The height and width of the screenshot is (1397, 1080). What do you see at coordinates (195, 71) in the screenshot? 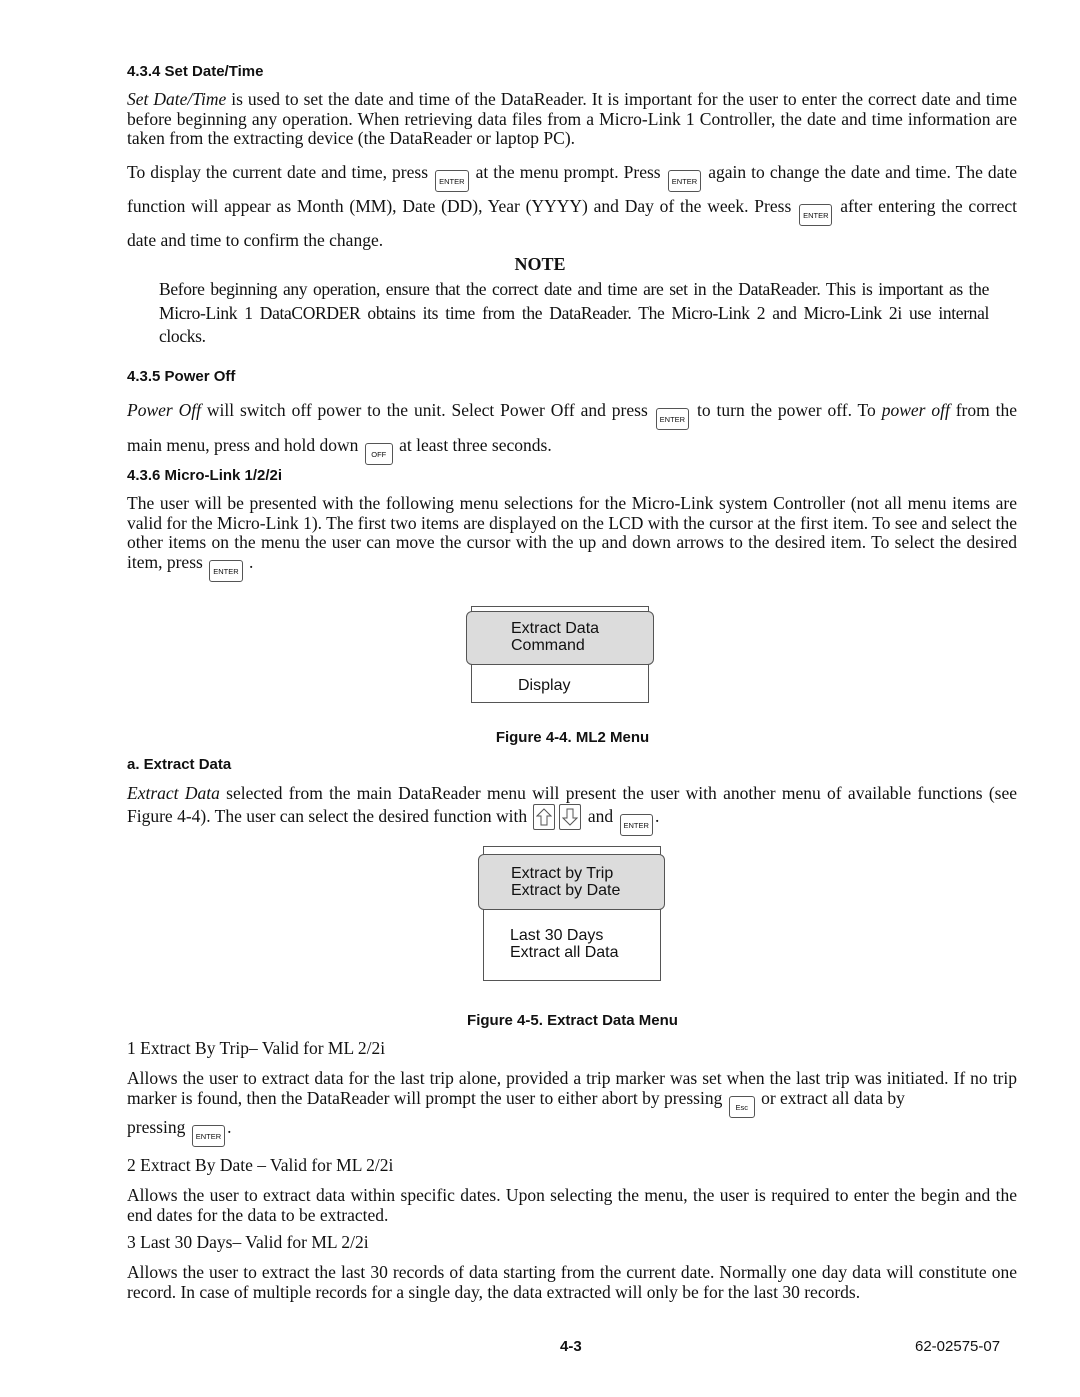
I see `section-heading-set-date-time: 4.3.4 Set Date/Time` at bounding box center [195, 71].